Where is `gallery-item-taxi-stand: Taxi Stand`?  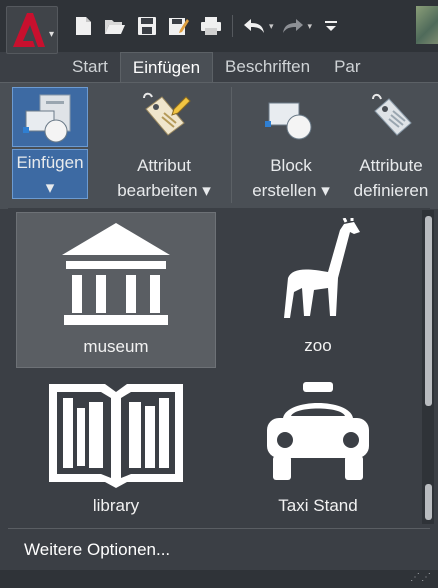 gallery-item-taxi-stand: Taxi Stand is located at coordinates (318, 450).